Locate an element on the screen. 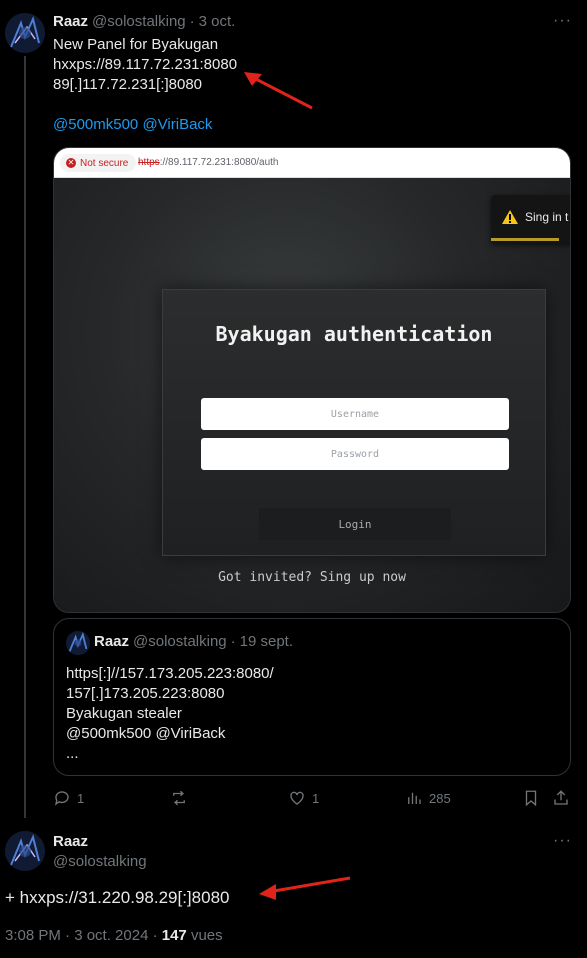 The image size is (587, 958). mentions-link: @500mk500 @ViriBack is located at coordinates (145, 125).